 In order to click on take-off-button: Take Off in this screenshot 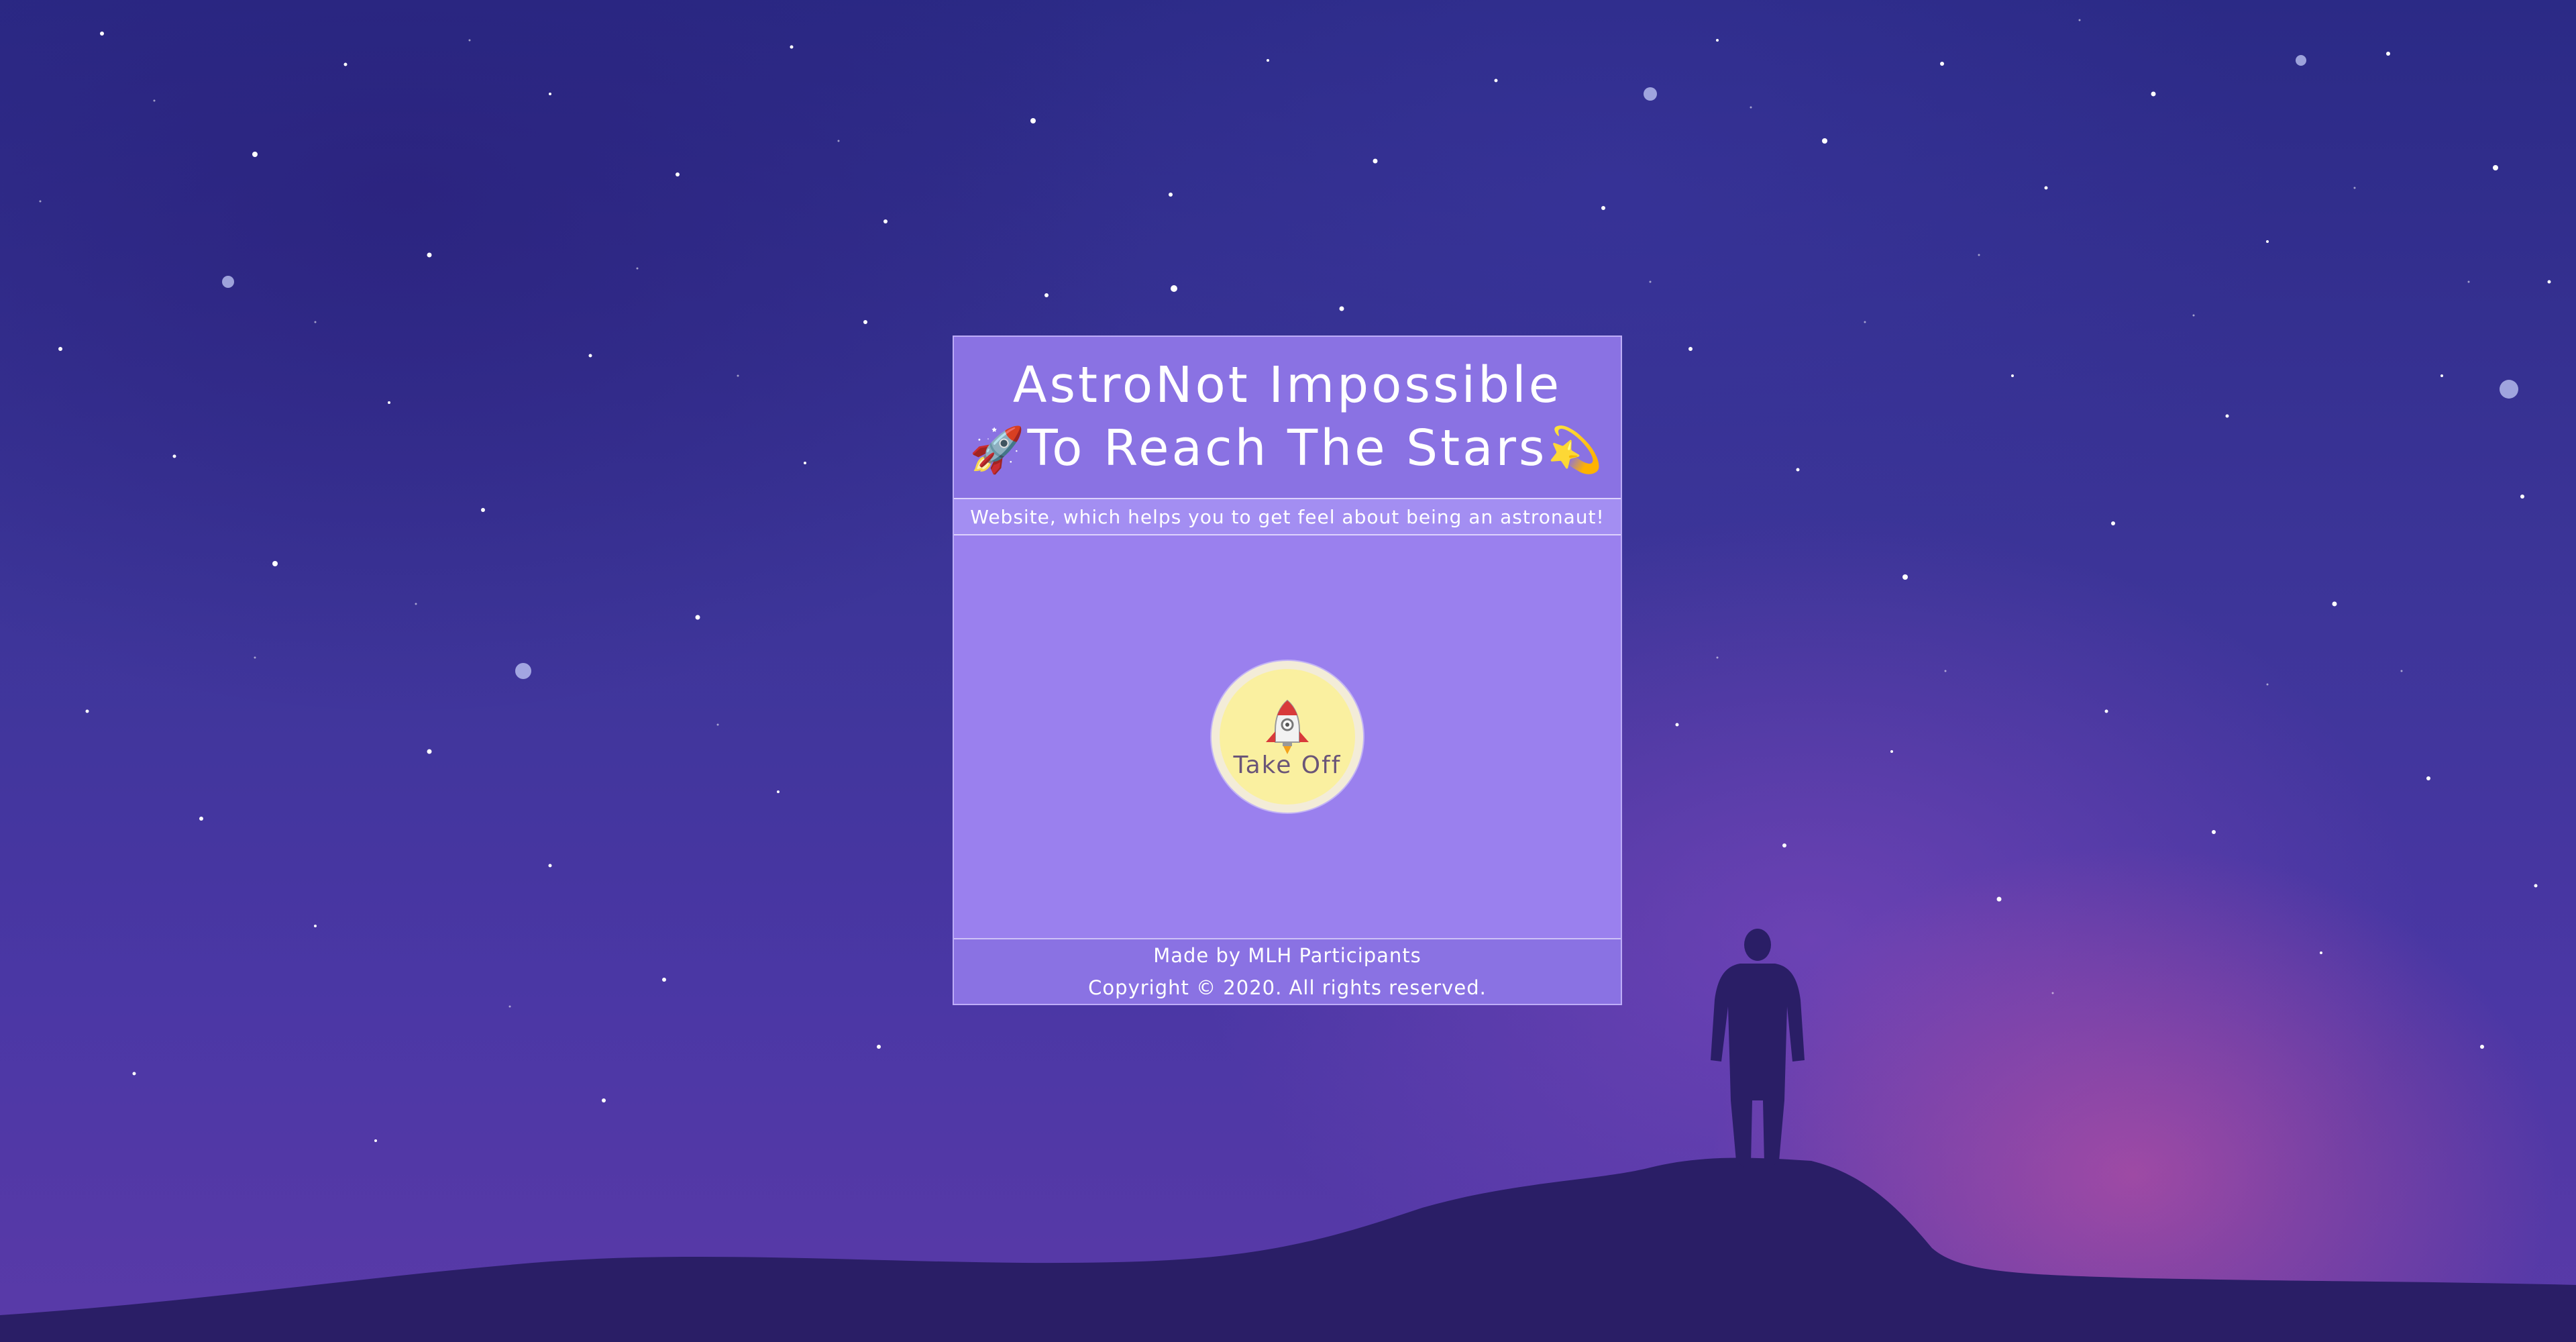, I will do `click(1287, 737)`.